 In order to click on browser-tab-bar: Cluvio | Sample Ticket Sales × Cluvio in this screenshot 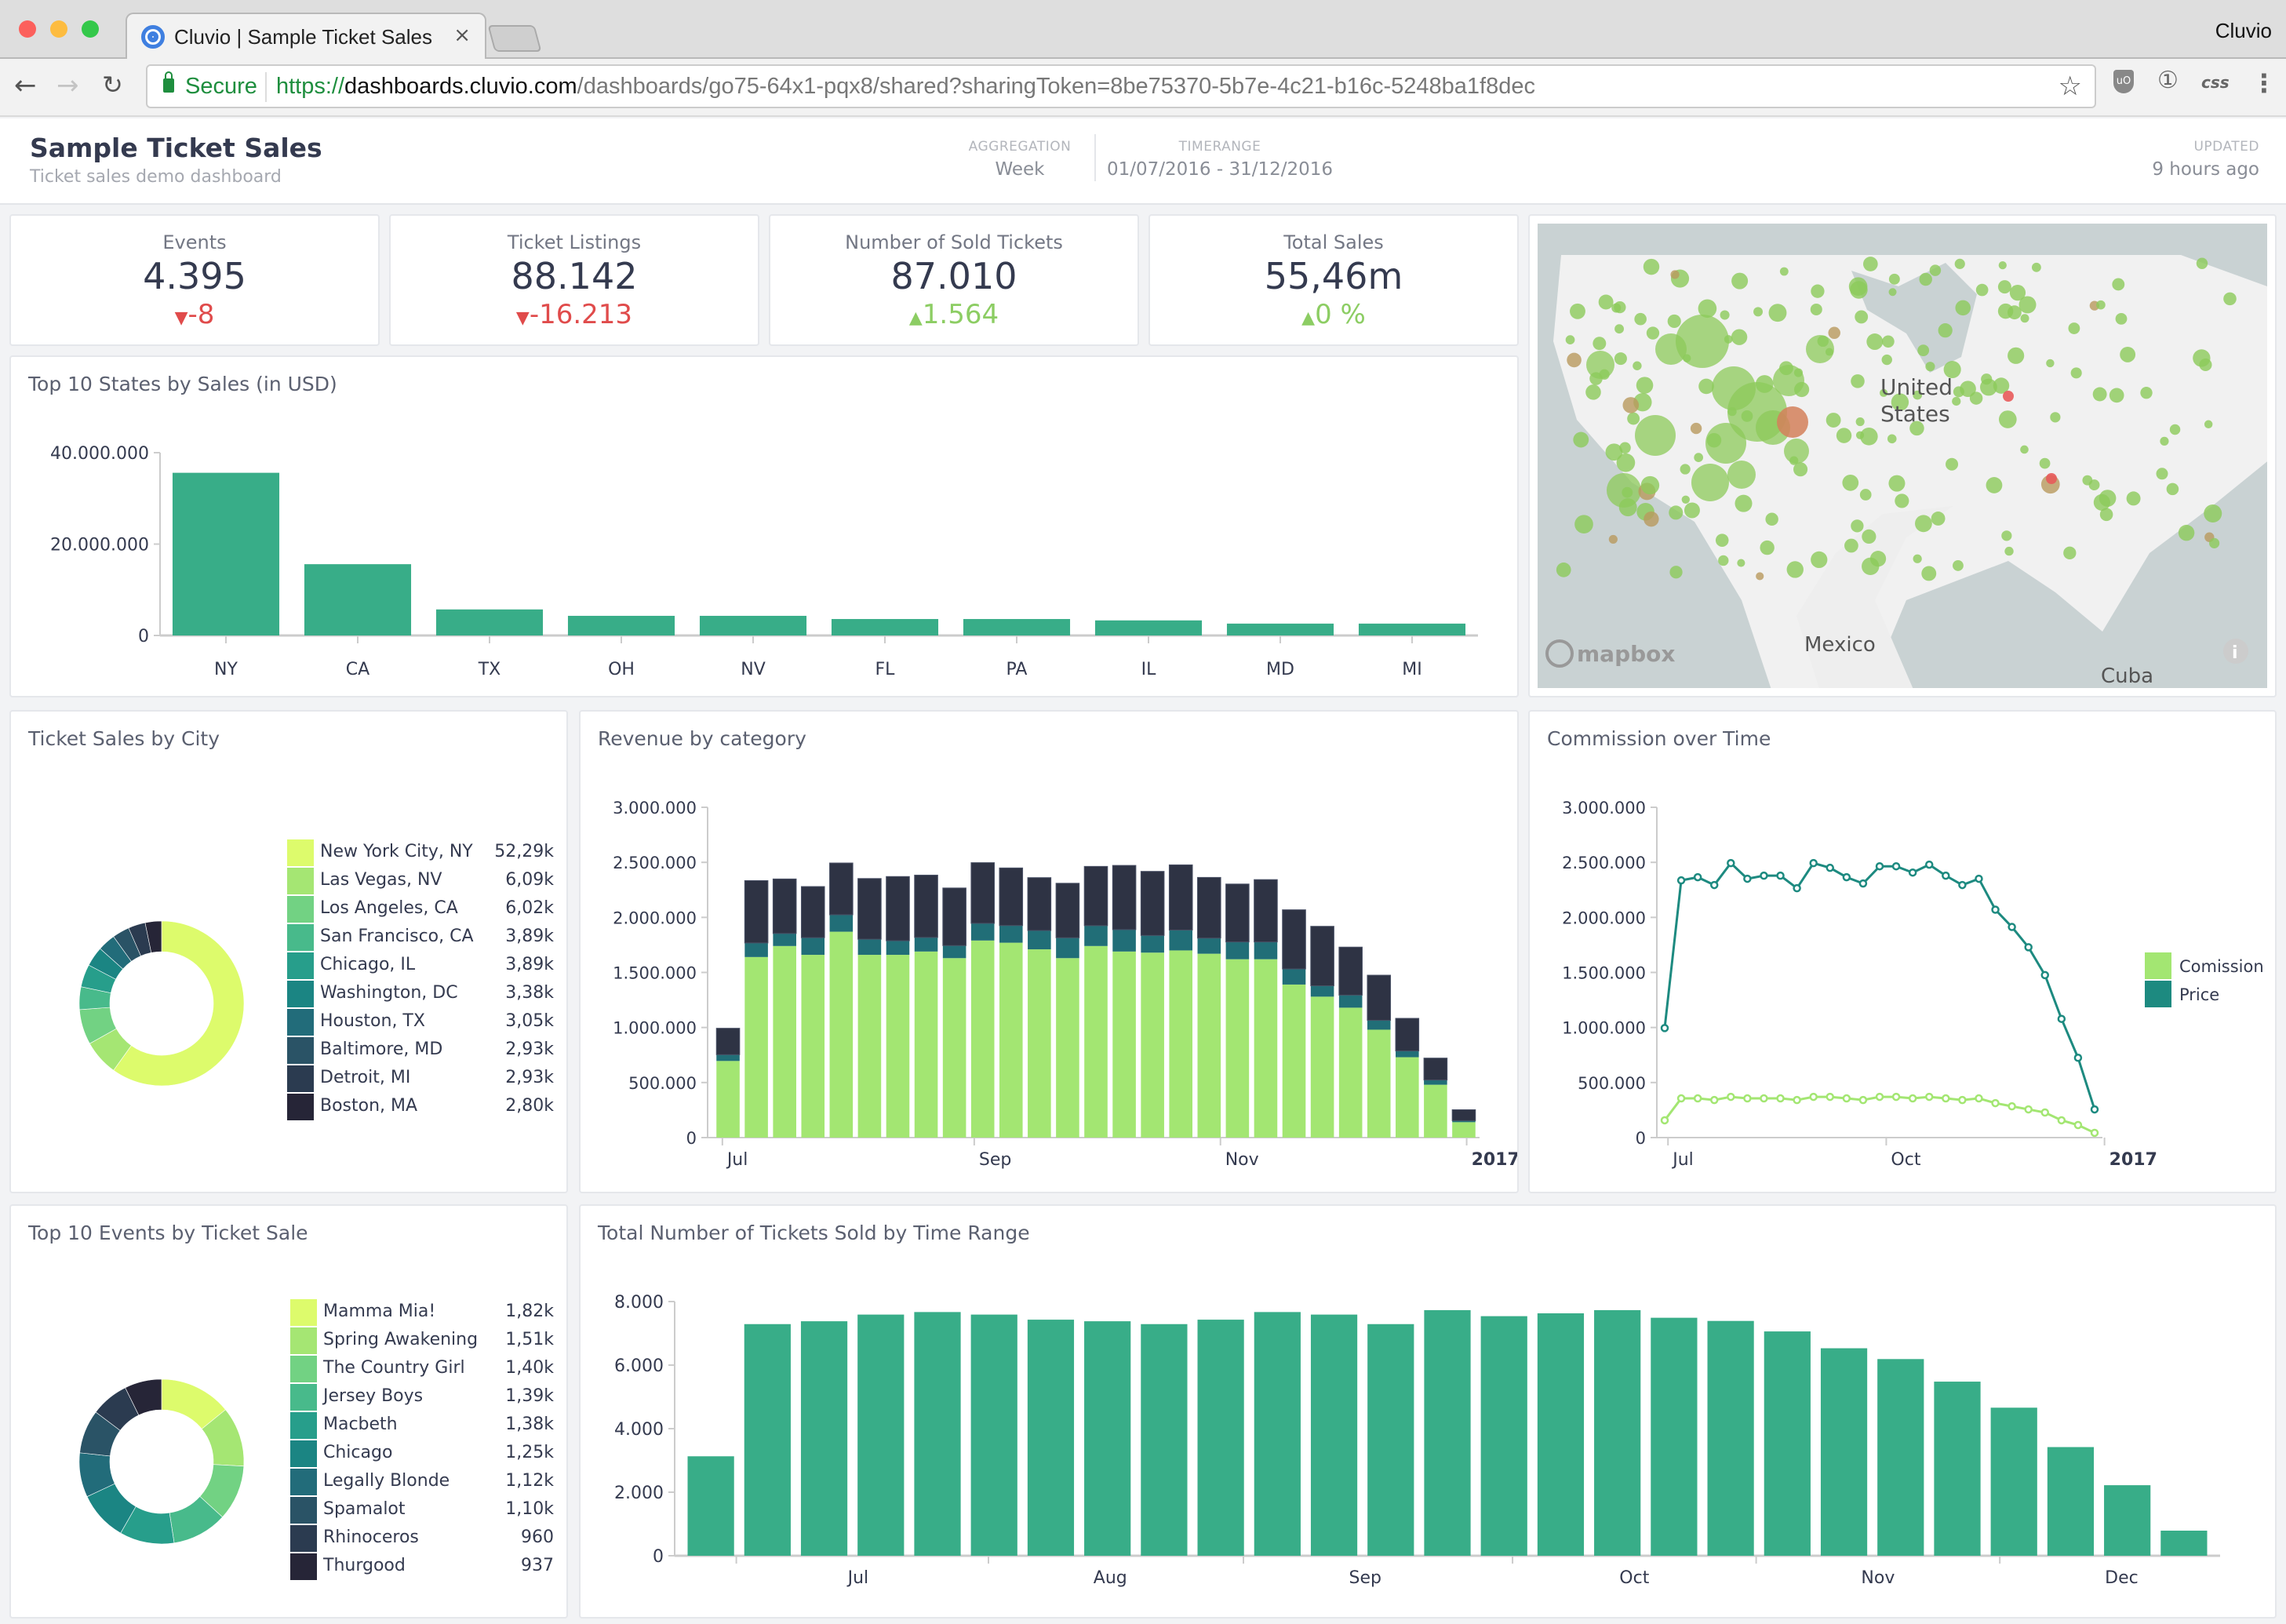, I will do `click(1143, 30)`.